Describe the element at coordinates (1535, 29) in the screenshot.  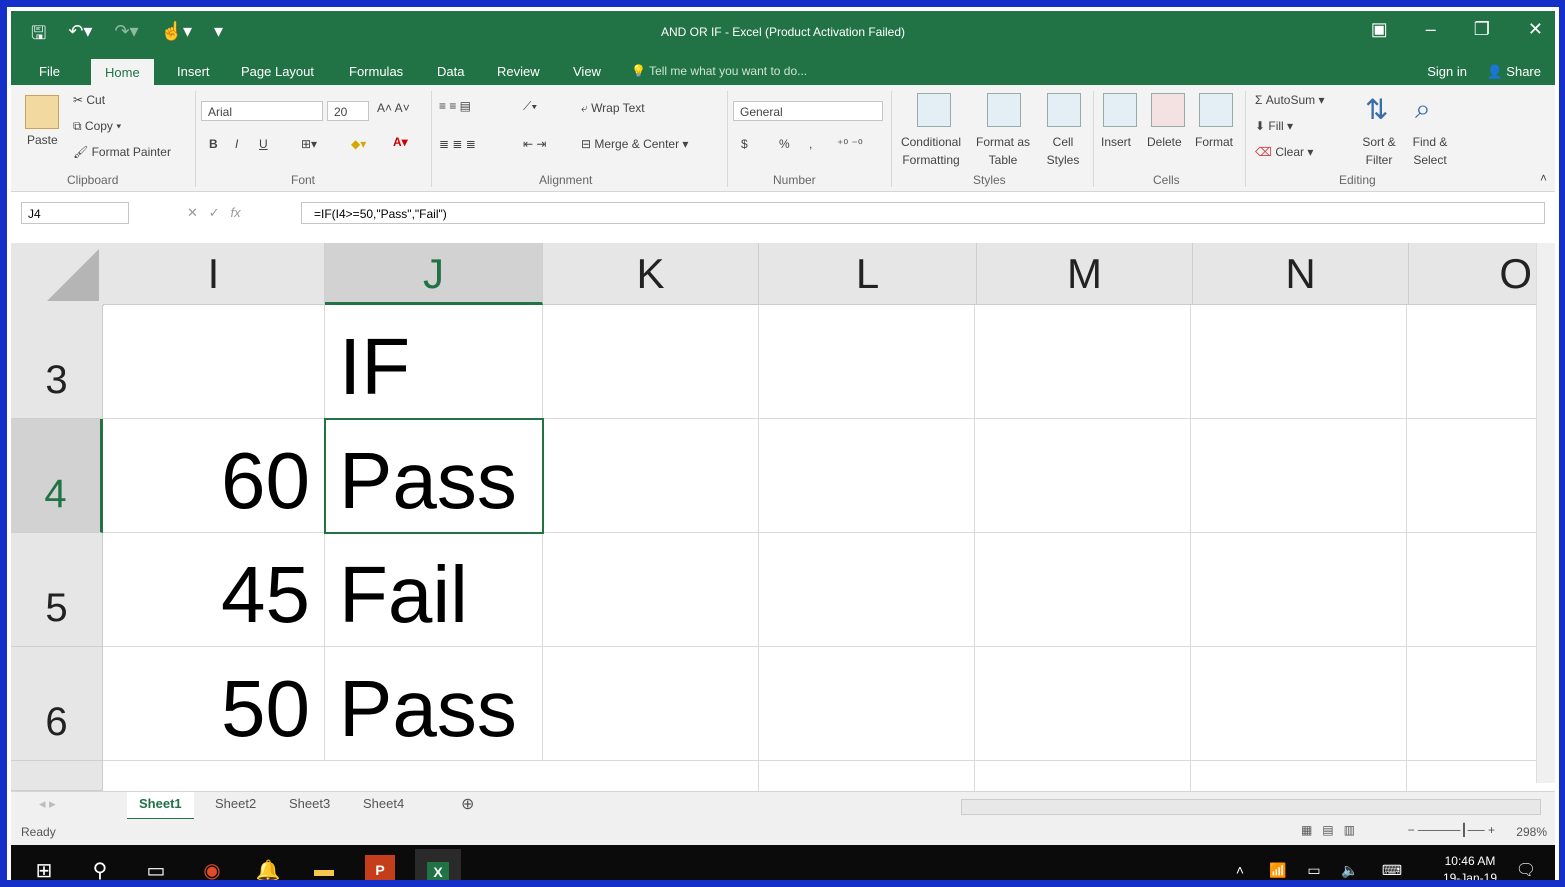
I see `close-icon: ✕` at that location.